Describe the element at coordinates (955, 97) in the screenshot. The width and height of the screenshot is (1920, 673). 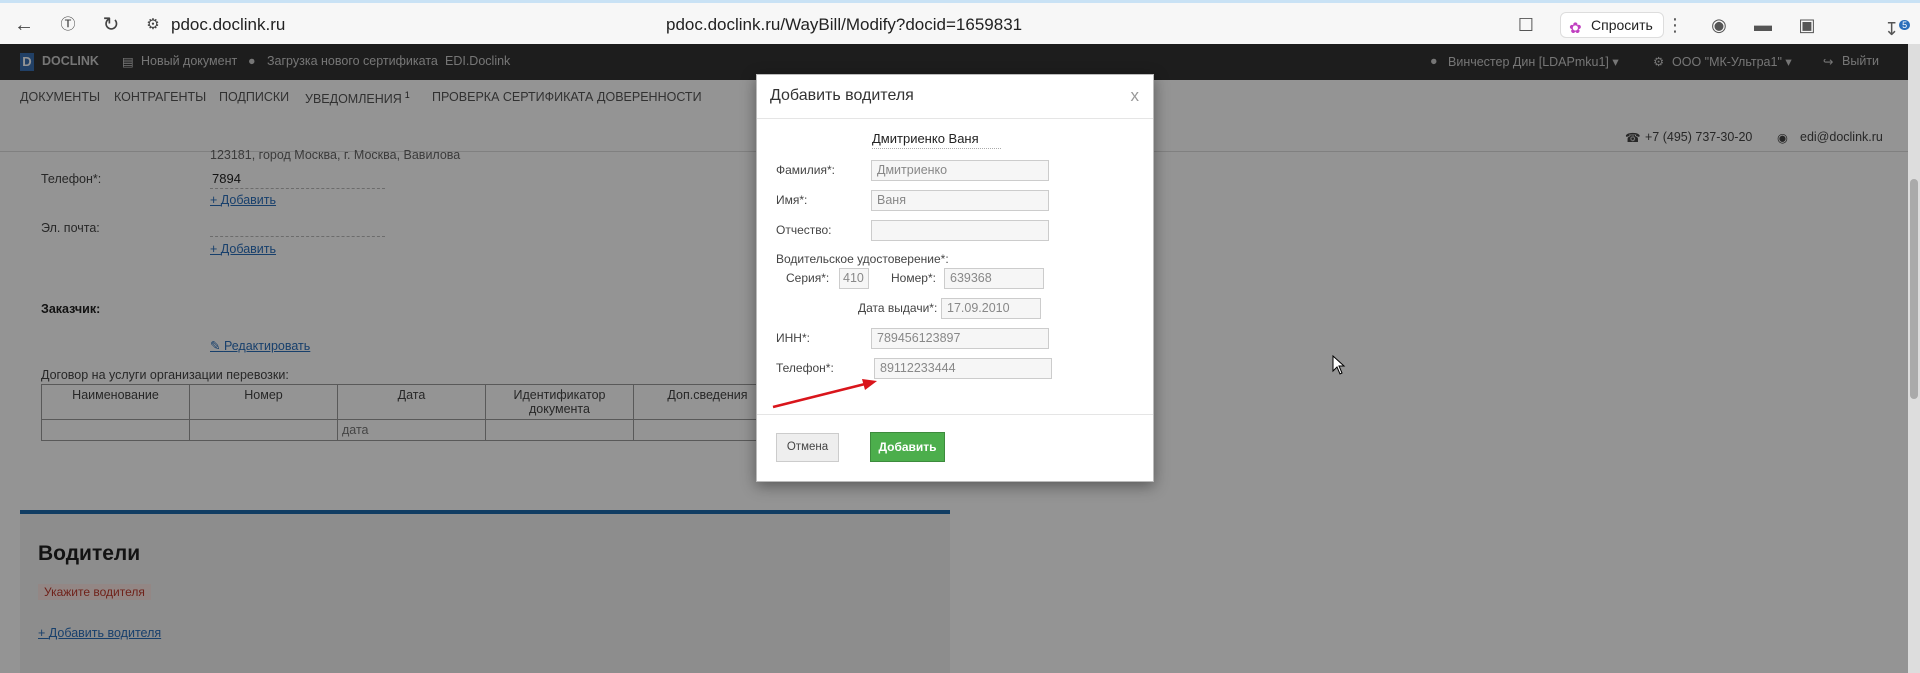
I see `modal-header: Добавить водителя x` at that location.